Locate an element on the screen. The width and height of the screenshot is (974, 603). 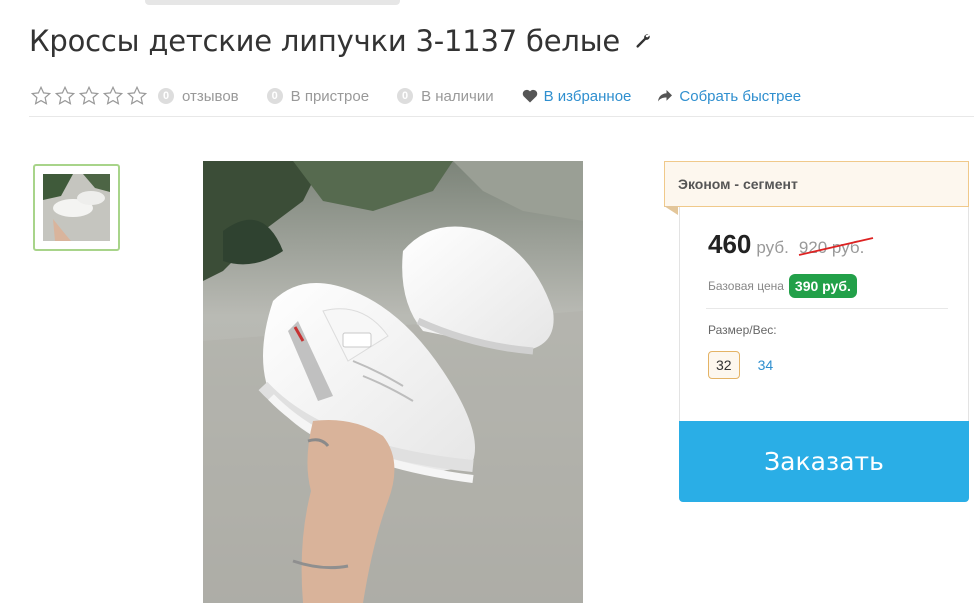
product-thumbnail is located at coordinates (76, 207).